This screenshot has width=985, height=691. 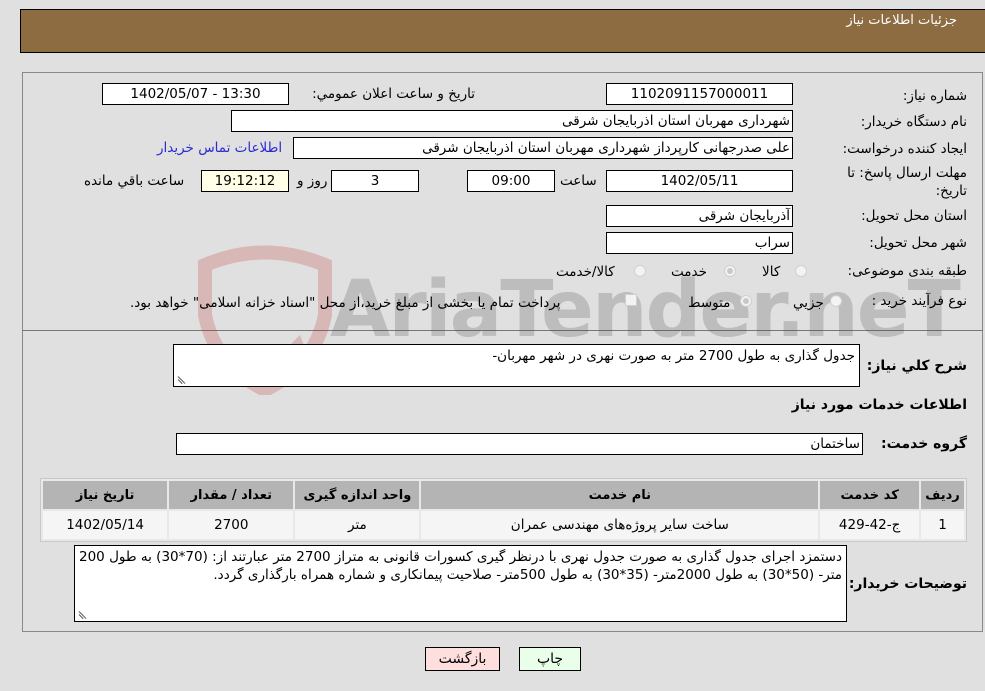 What do you see at coordinates (689, 272) in the screenshot?
I see `category-option-service: خدمت` at bounding box center [689, 272].